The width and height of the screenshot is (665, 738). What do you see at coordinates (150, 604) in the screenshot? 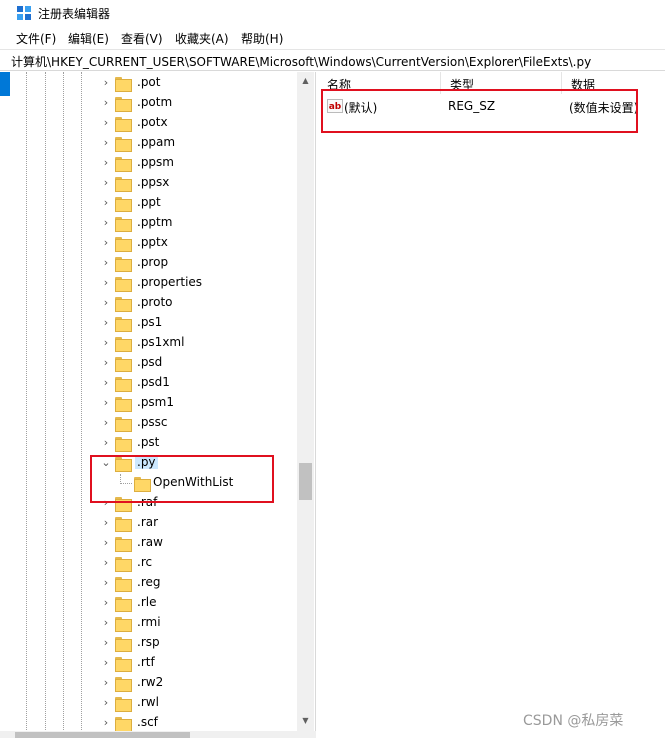
I see `tree-item: › .rle` at bounding box center [150, 604].